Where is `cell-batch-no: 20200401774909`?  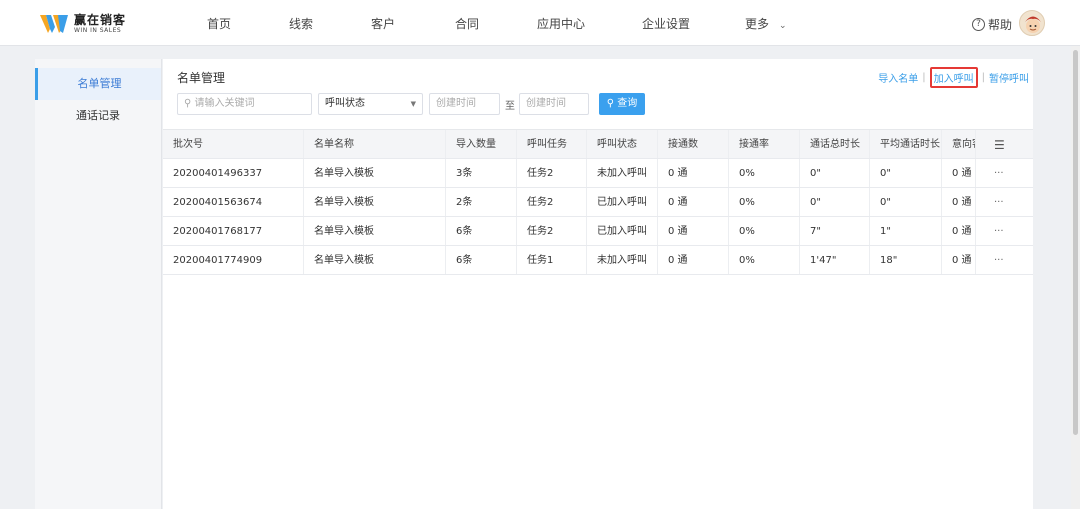 cell-batch-no: 20200401774909 is located at coordinates (233, 260).